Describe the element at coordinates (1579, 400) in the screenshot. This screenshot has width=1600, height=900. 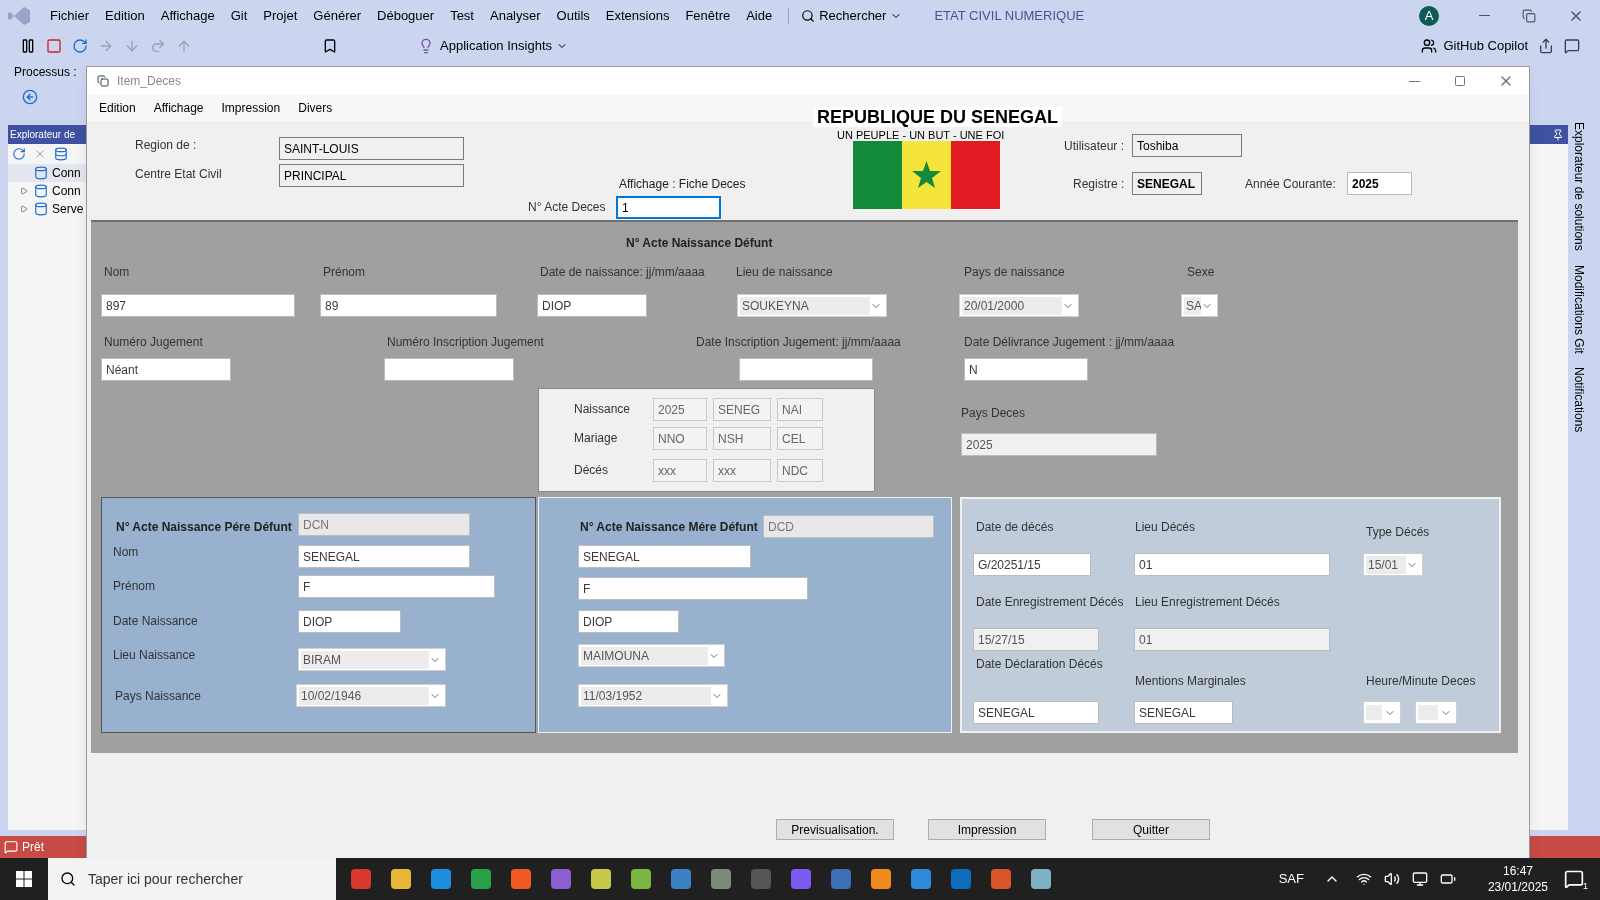
I see `side-tab: Notifications` at that location.